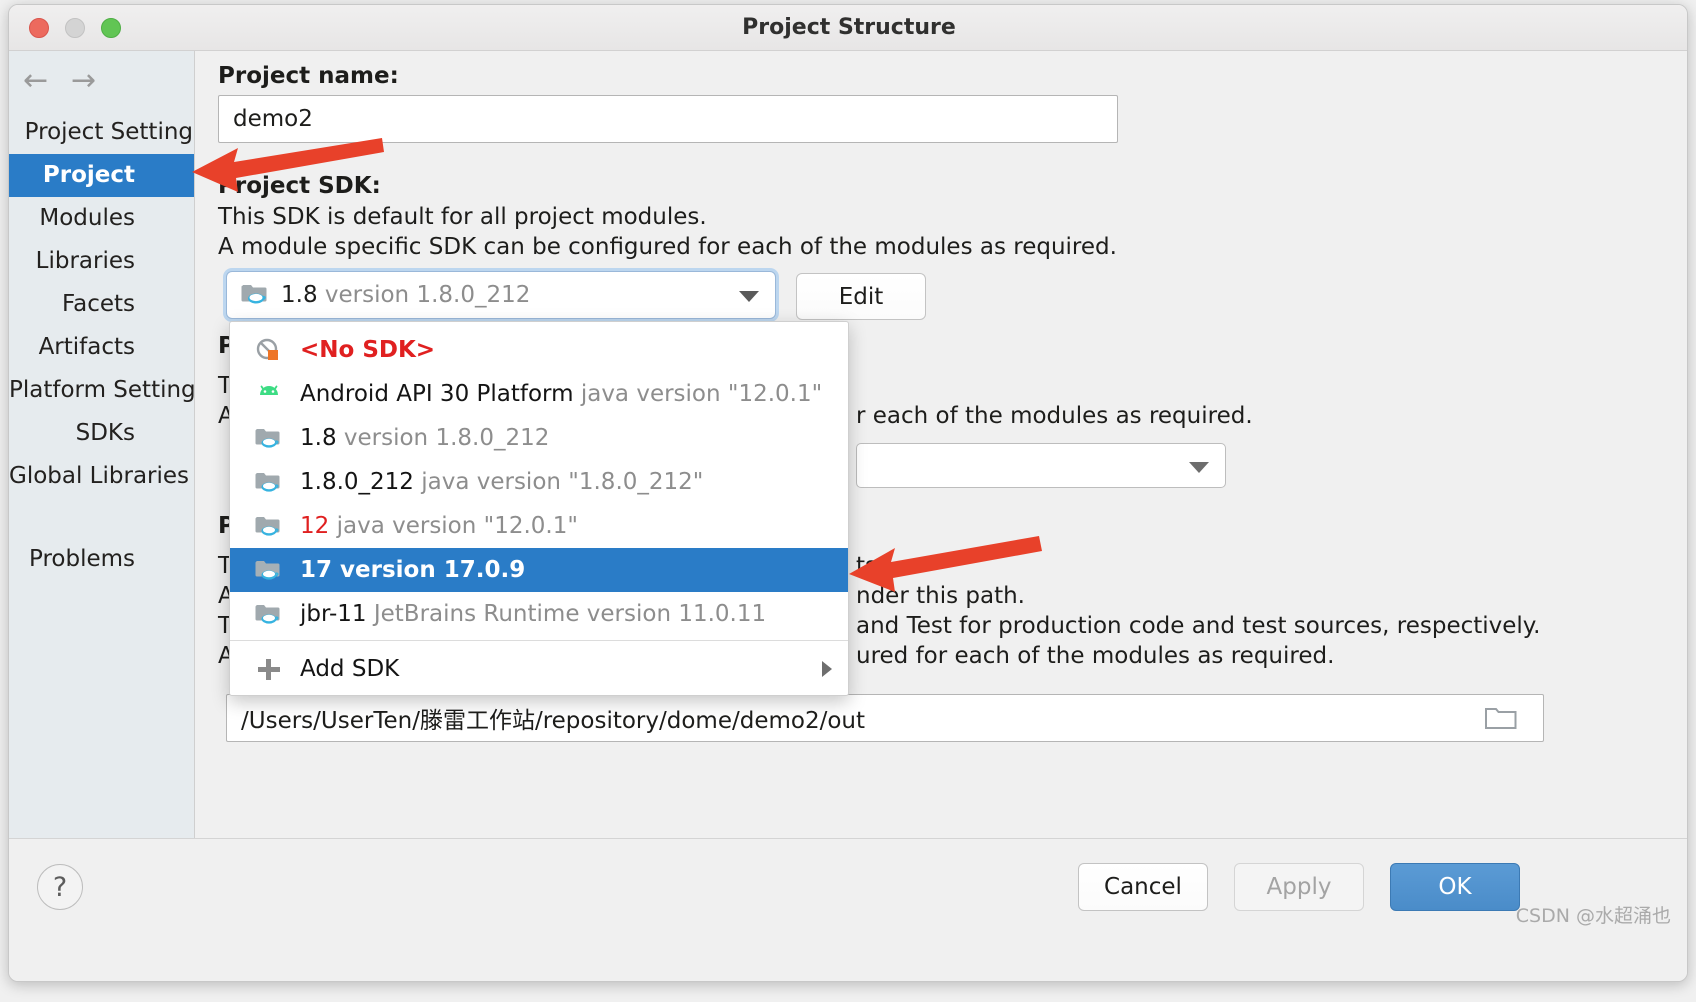 The height and width of the screenshot is (1002, 1696). What do you see at coordinates (316, 570) in the screenshot?
I see `sdk-option-name: 17` at bounding box center [316, 570].